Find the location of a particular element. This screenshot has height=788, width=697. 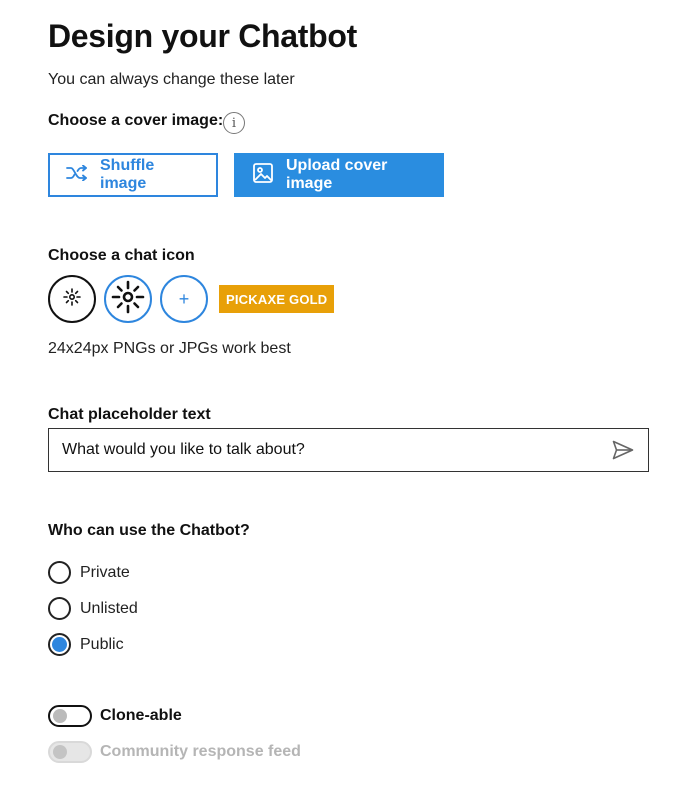

radio-unlisted: Unlisted is located at coordinates (93, 608).